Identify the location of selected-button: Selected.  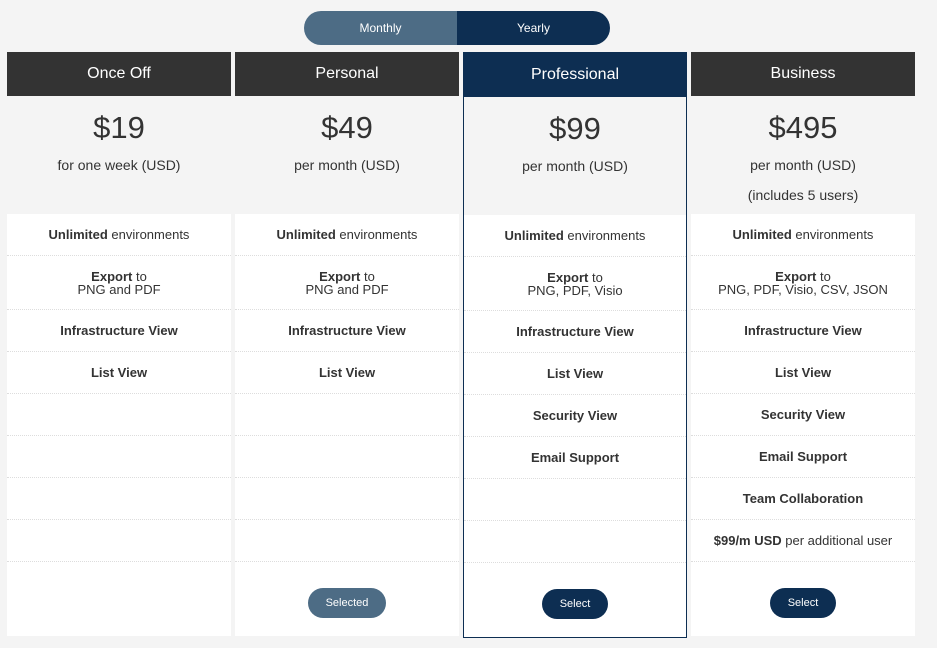
(347, 603).